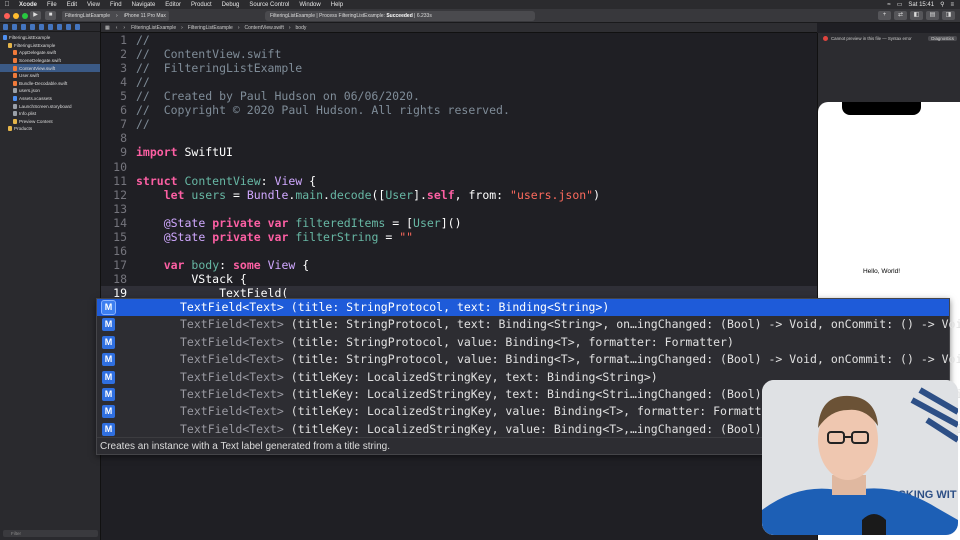 This screenshot has height=540, width=960. What do you see at coordinates (201, 5) in the screenshot?
I see `menu-product: Product` at bounding box center [201, 5].